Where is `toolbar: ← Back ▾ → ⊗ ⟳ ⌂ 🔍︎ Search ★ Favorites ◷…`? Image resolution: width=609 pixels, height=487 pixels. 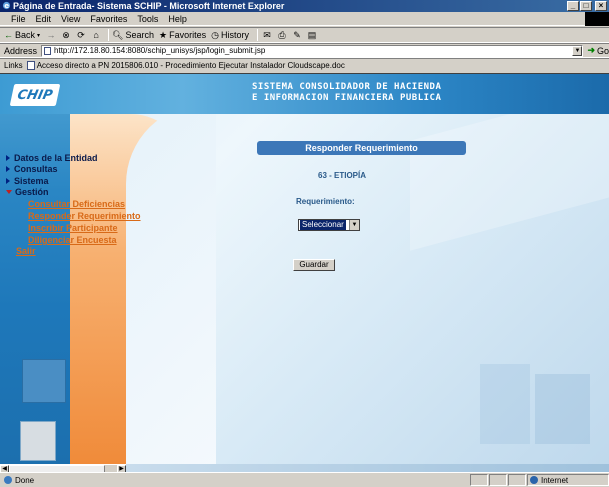 toolbar: ← Back ▾ → ⊗ ⟳ ⌂ 🔍︎ Search ★ Favorites ◷… is located at coordinates (304, 35).